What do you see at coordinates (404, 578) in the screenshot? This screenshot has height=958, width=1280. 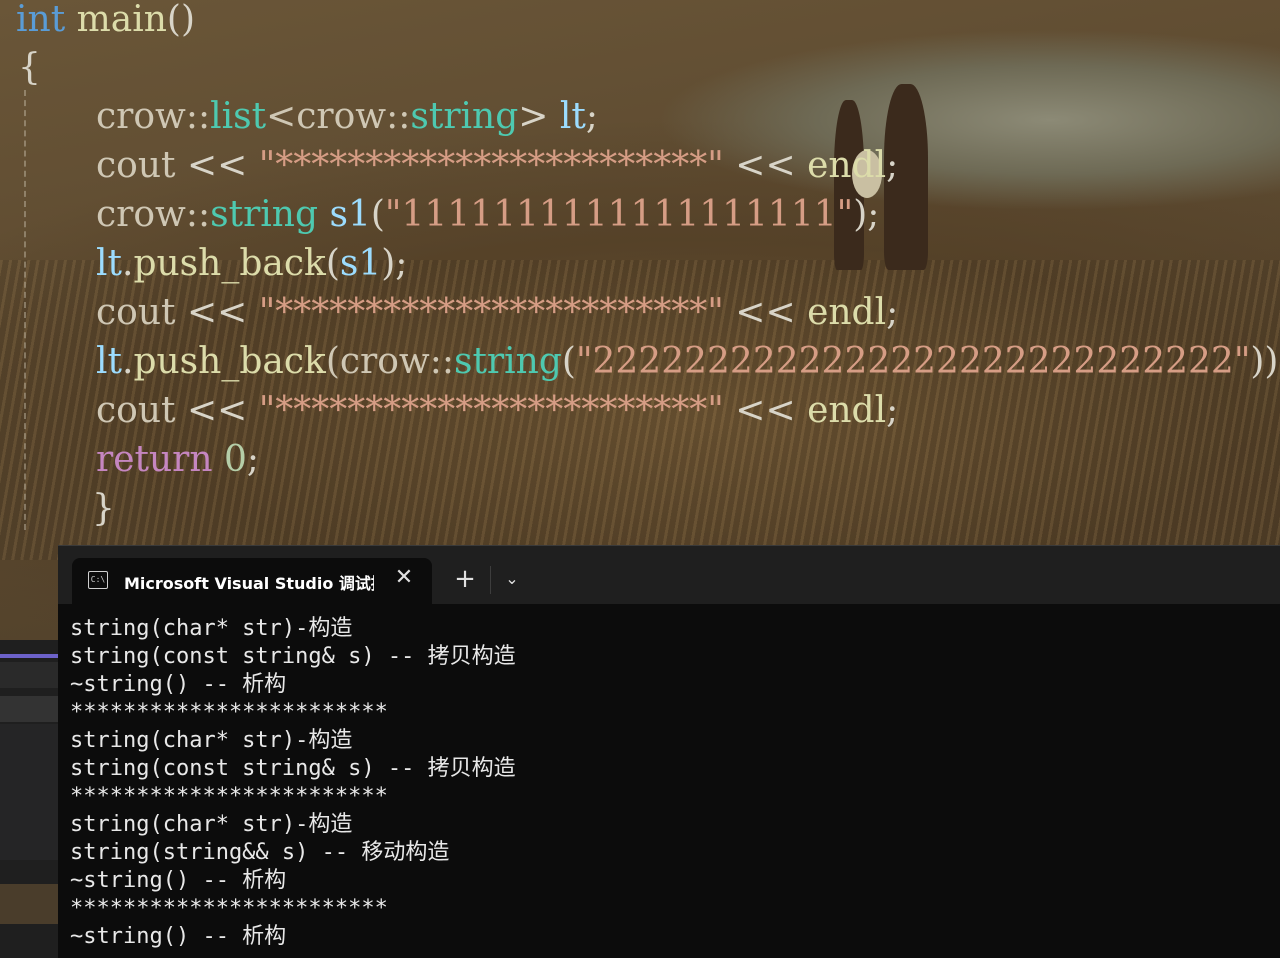 I see `close-icon: ✕` at bounding box center [404, 578].